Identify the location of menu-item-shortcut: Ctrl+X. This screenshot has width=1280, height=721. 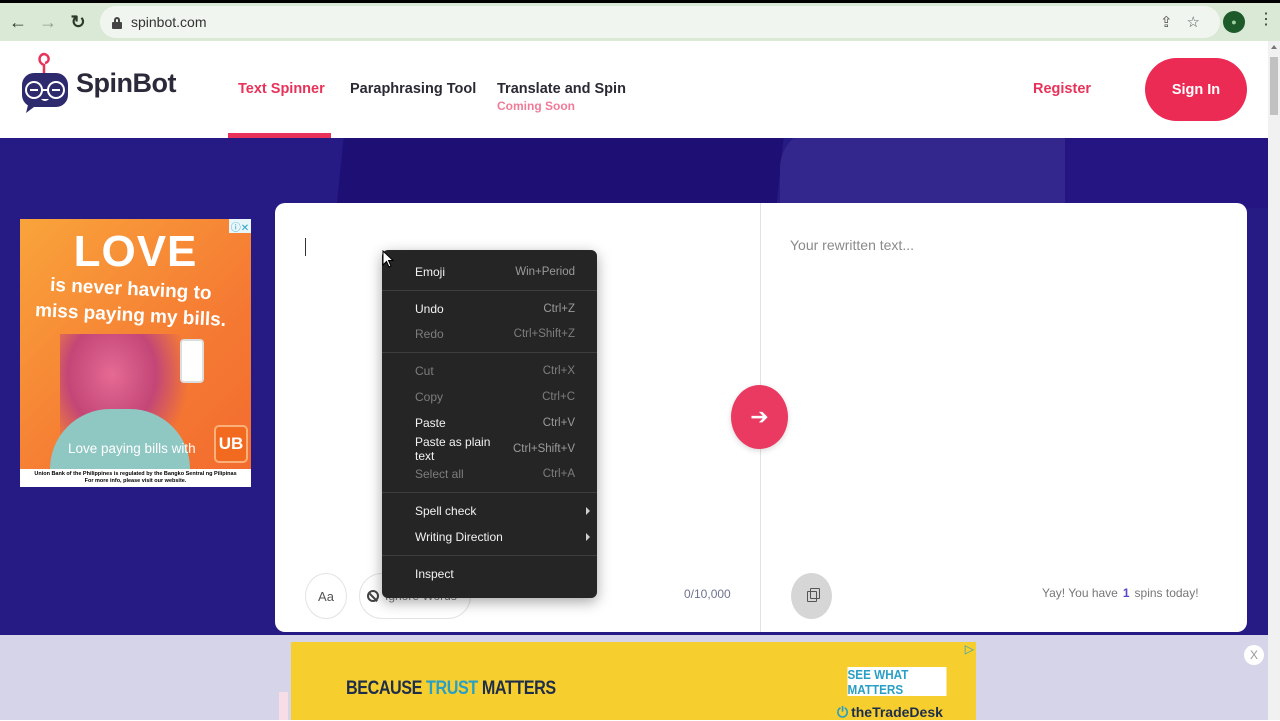
(558, 371).